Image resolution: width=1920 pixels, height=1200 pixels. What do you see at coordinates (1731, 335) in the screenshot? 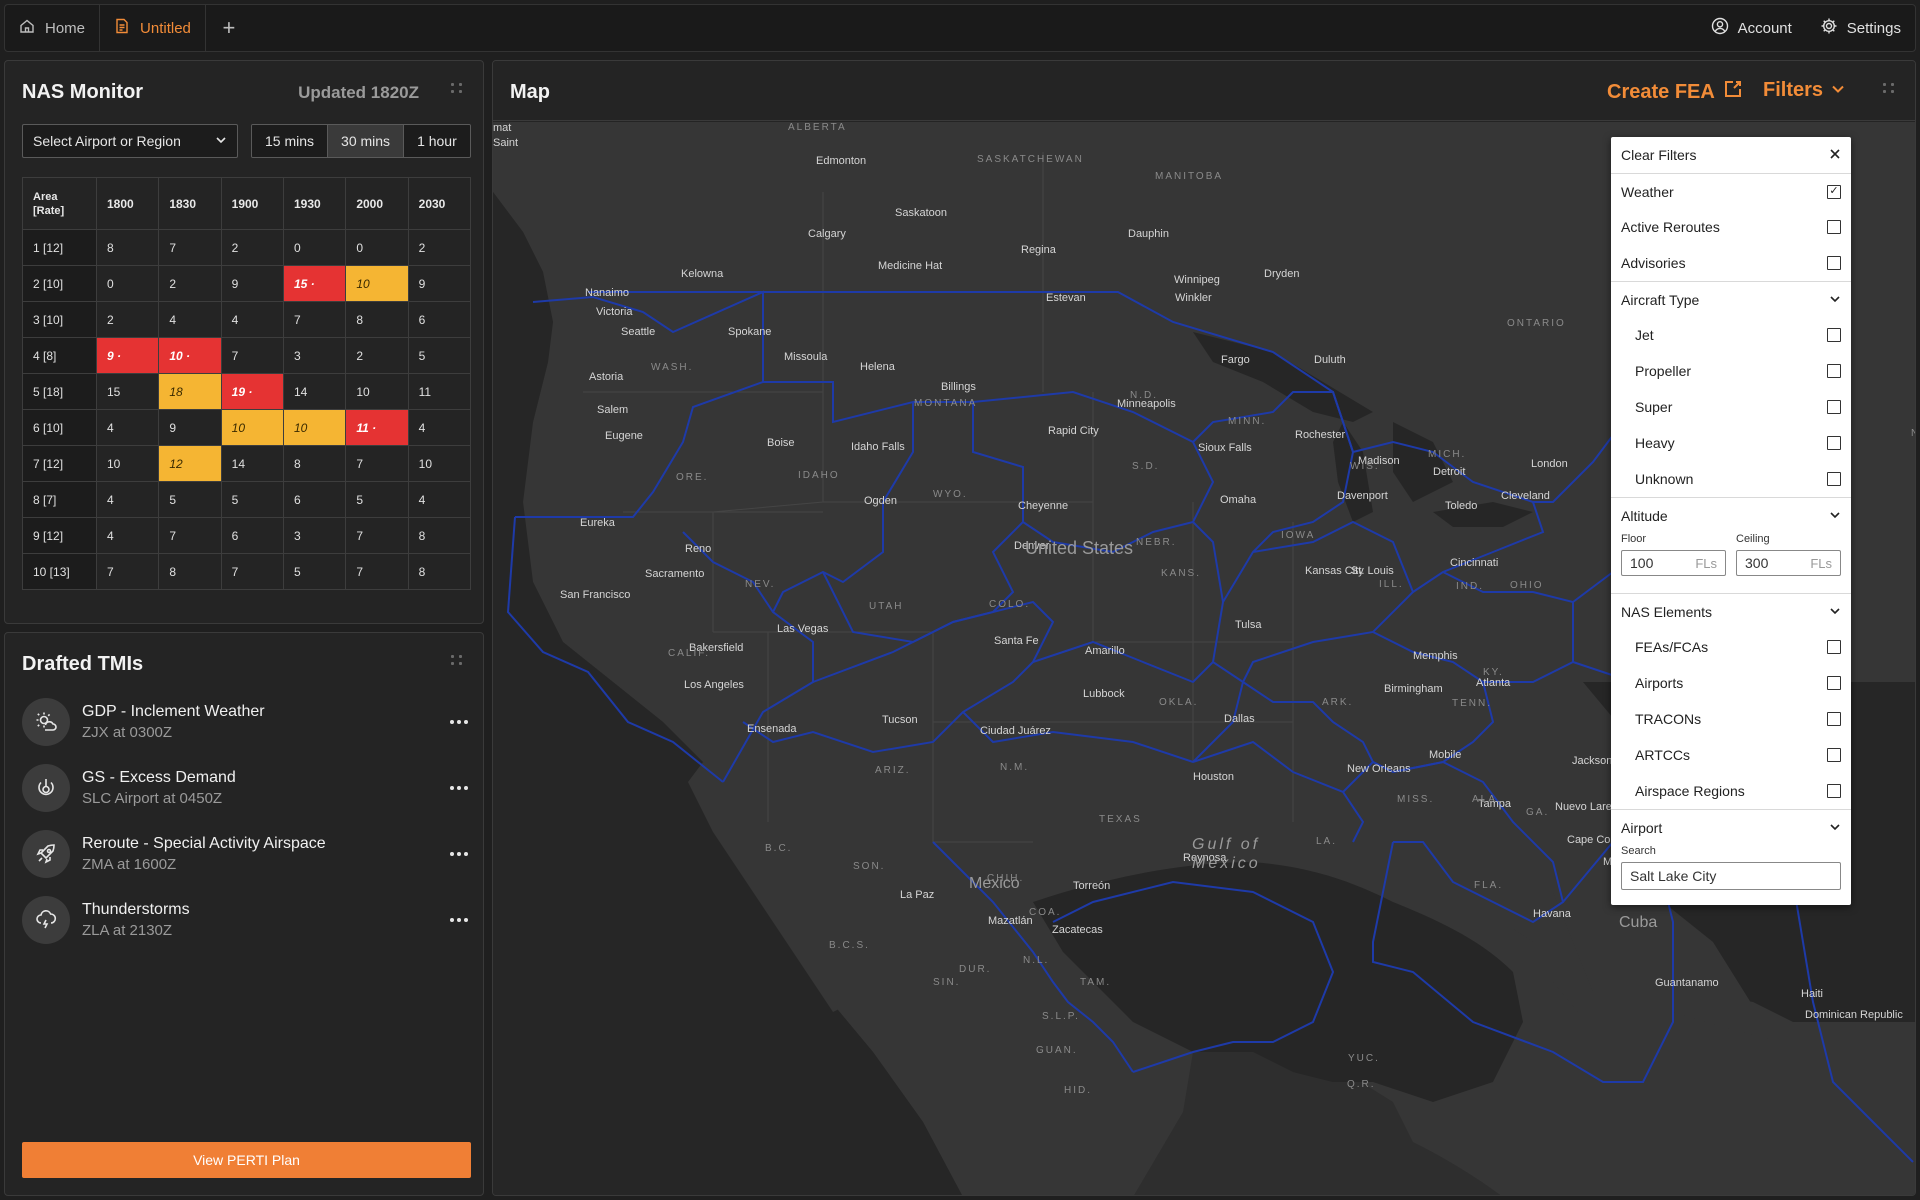
I see `filter-aircraft-type: Jet` at bounding box center [1731, 335].